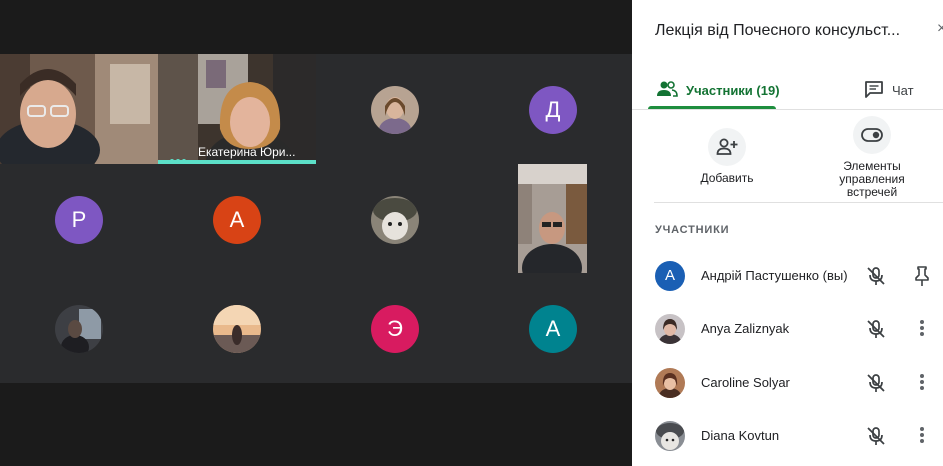 This screenshot has height=466, width=943. Describe the element at coordinates (395, 329) in the screenshot. I see `participant-letter-avatar: Э` at that location.